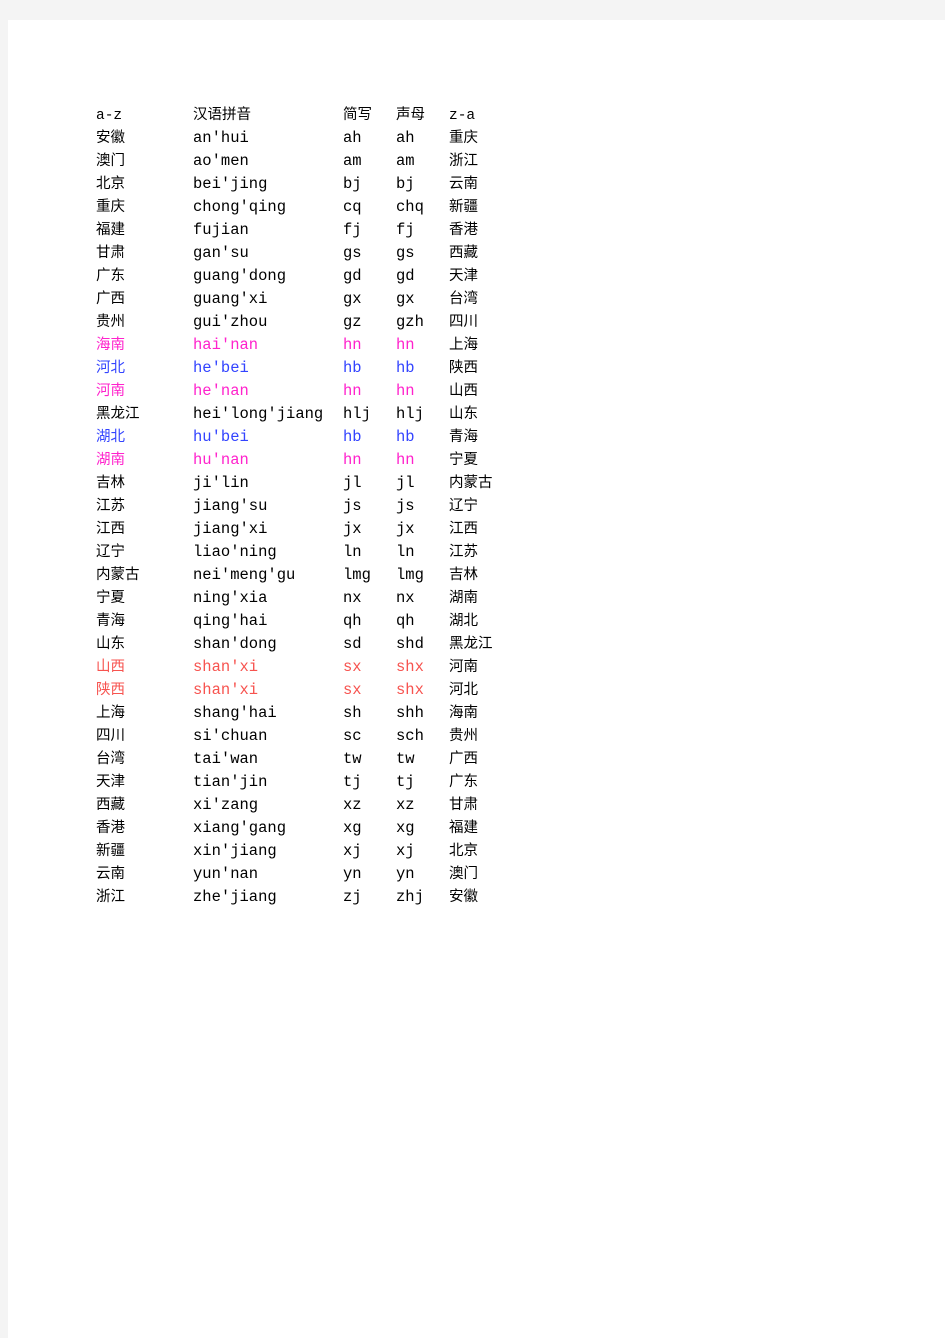 The height and width of the screenshot is (1338, 945). Describe the element at coordinates (110, 368) in the screenshot. I see `cell-province-name: 河北` at that location.